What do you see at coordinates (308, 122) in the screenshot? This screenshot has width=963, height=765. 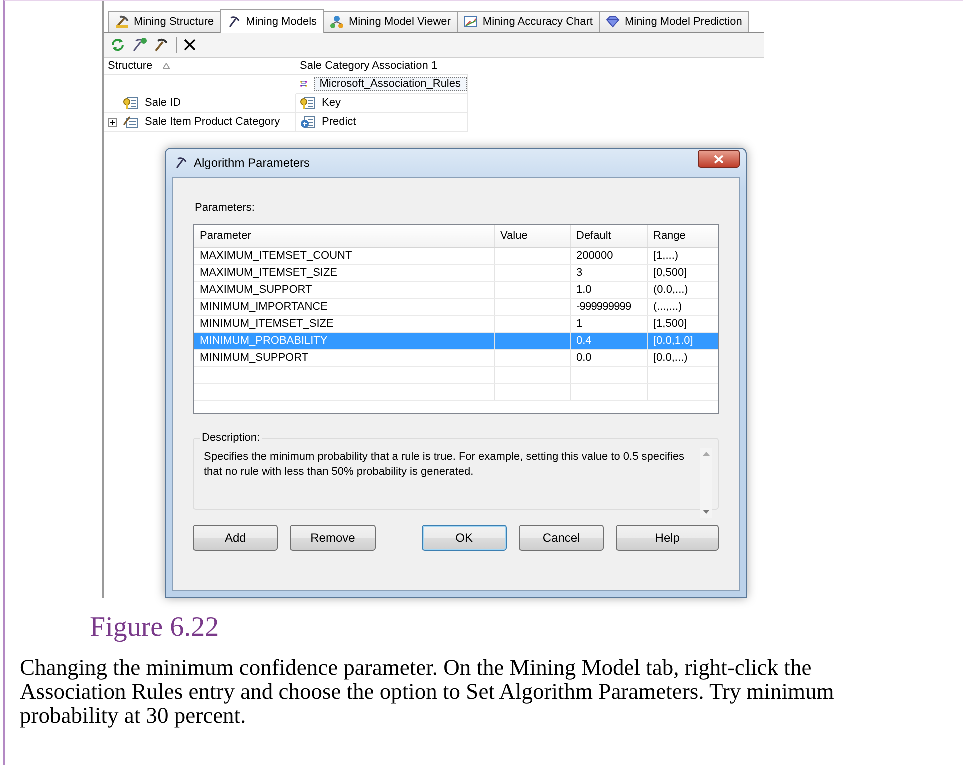 I see `predict-column-icon` at bounding box center [308, 122].